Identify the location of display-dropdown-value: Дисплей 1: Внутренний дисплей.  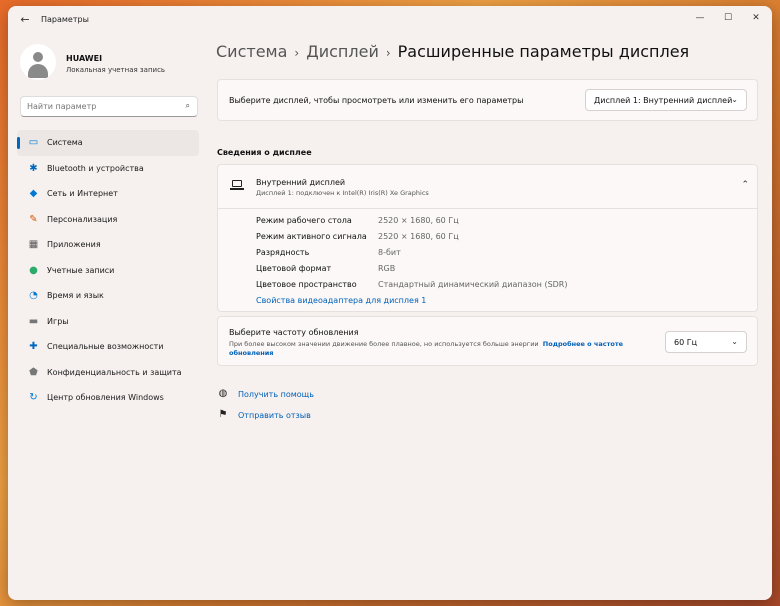
(663, 100).